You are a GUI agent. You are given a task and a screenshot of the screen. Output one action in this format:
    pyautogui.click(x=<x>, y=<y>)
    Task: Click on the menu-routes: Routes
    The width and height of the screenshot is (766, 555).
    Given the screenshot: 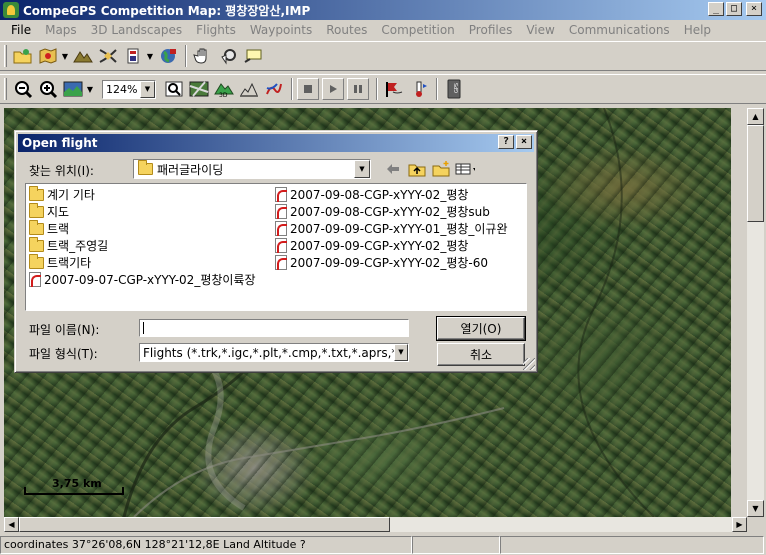 What is the action you would take?
    pyautogui.click(x=346, y=30)
    